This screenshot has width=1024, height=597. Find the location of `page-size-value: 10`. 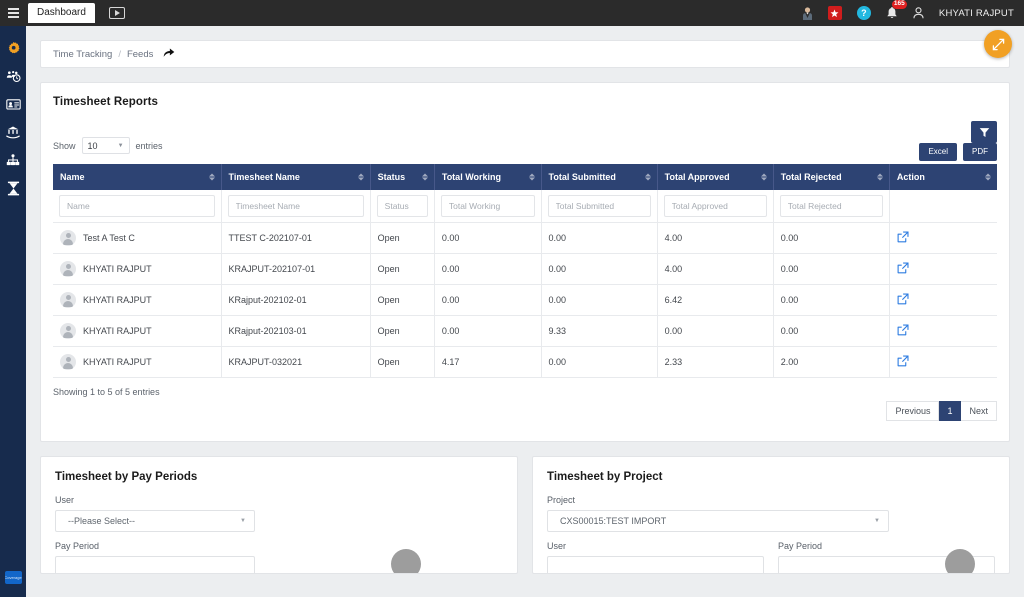

page-size-value: 10 is located at coordinates (92, 145).